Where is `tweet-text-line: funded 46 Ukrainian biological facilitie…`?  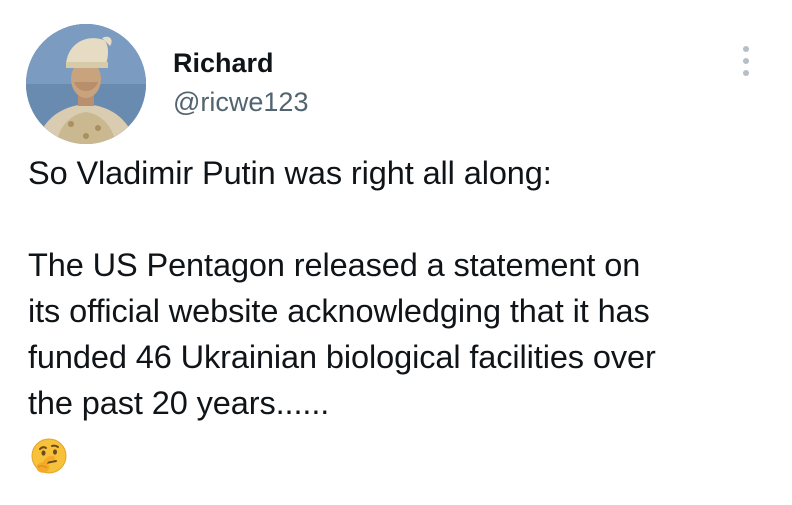
tweet-text-line: funded 46 Ukrainian biological facilitie… is located at coordinates (342, 357).